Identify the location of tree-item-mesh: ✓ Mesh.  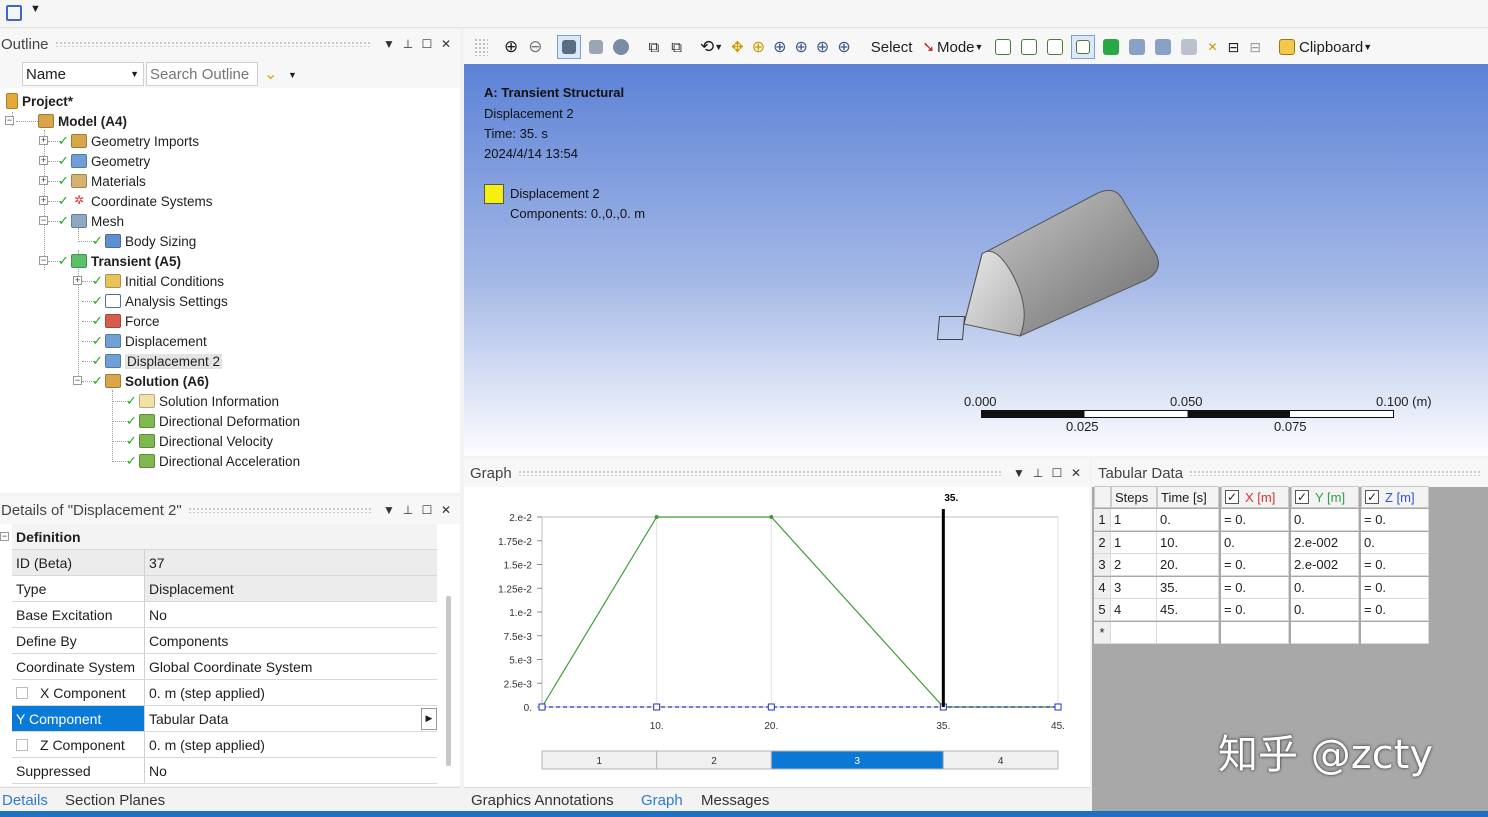
(91, 221).